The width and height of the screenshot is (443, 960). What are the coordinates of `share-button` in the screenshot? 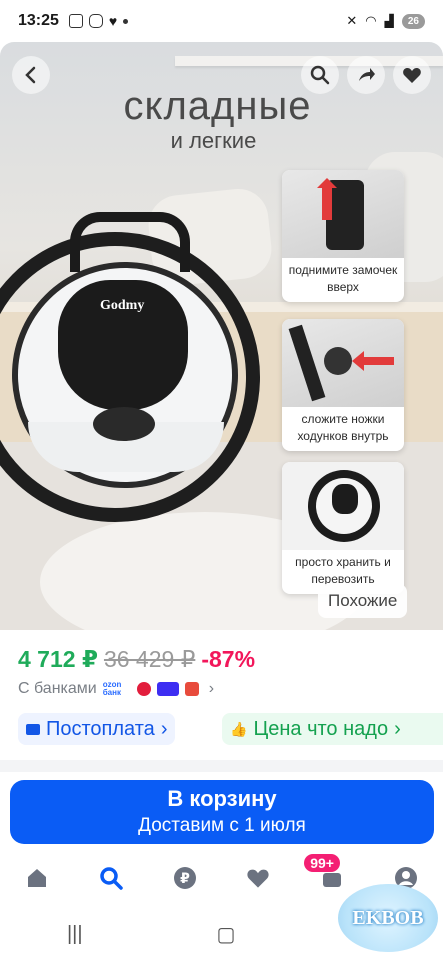 It's located at (366, 75).